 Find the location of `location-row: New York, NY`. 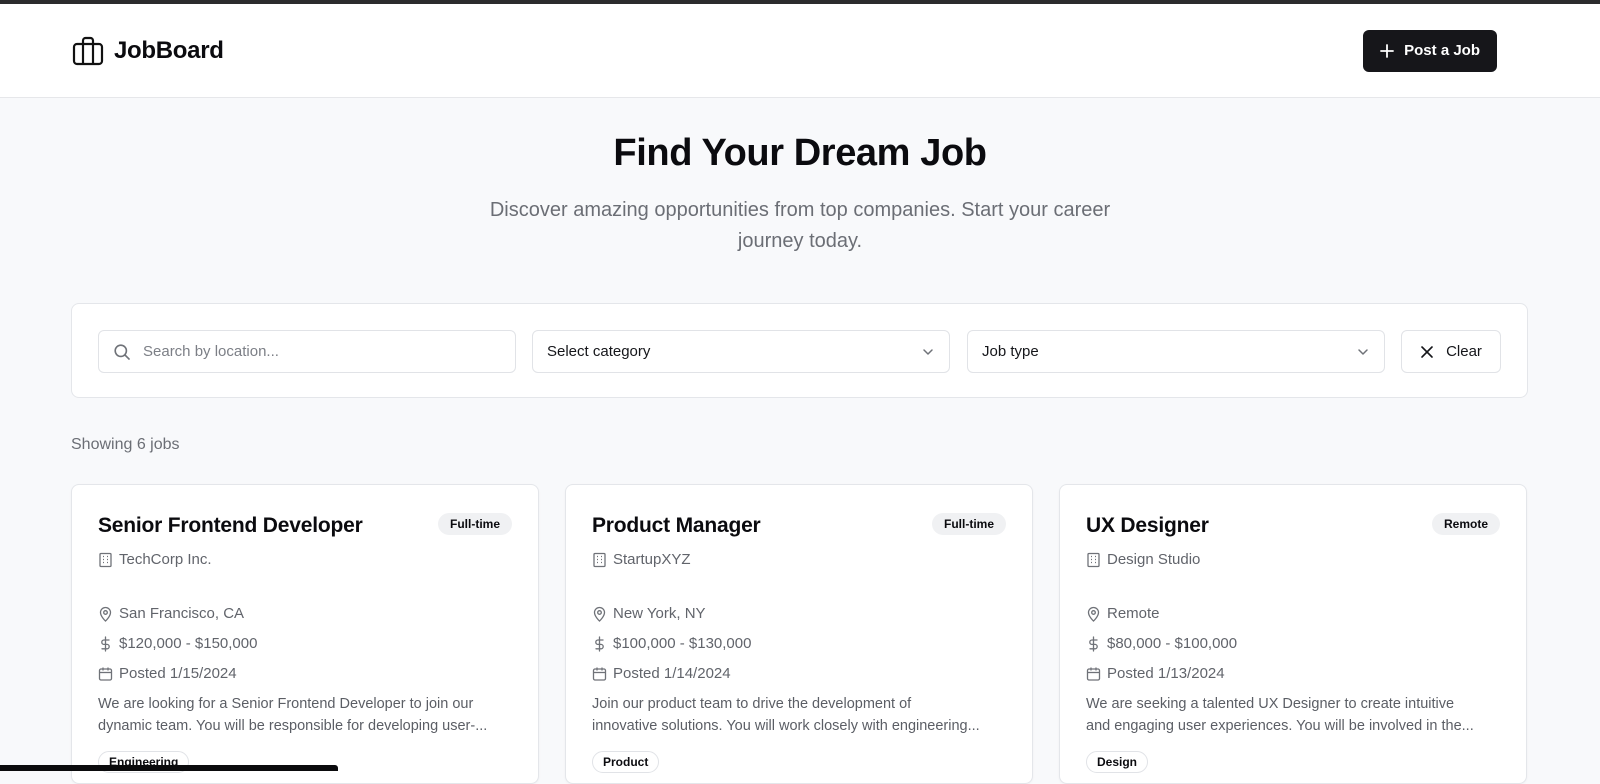

location-row: New York, NY is located at coordinates (649, 613).